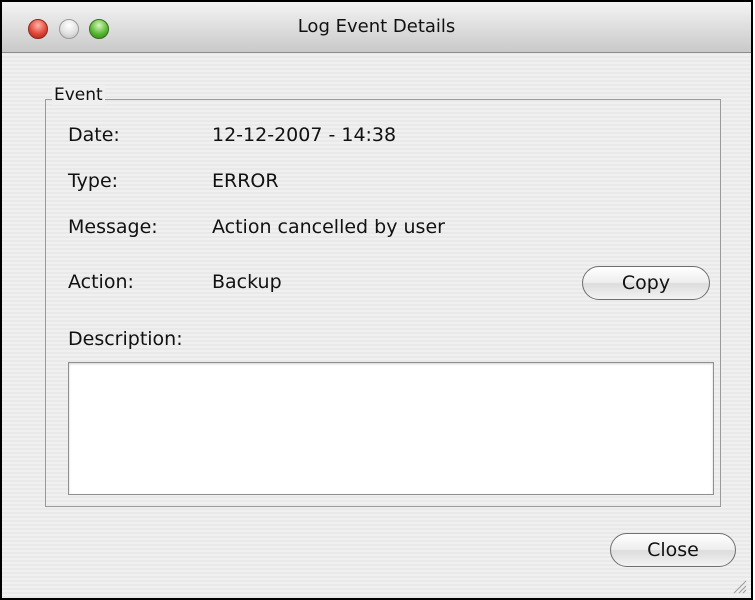  Describe the element at coordinates (247, 282) in the screenshot. I see `action-value: Backup` at that location.